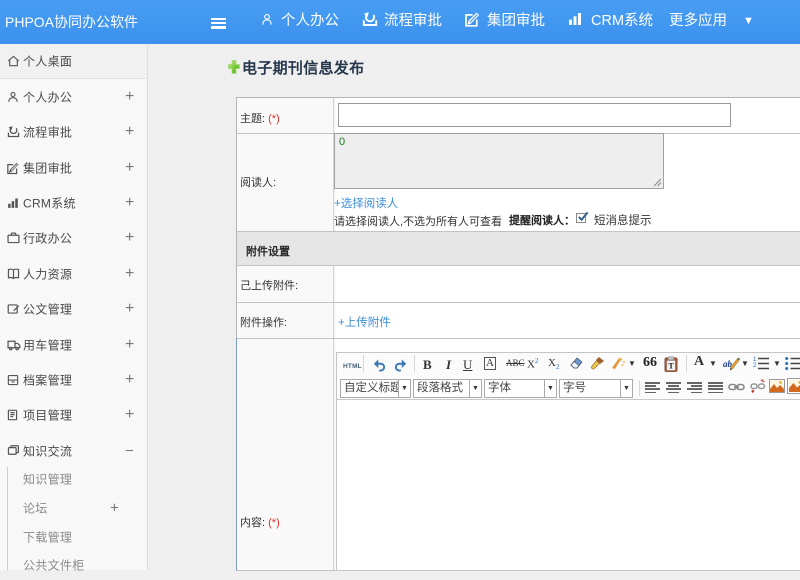  What do you see at coordinates (755, 366) in the screenshot?
I see `svg-text: 2` at bounding box center [755, 366].